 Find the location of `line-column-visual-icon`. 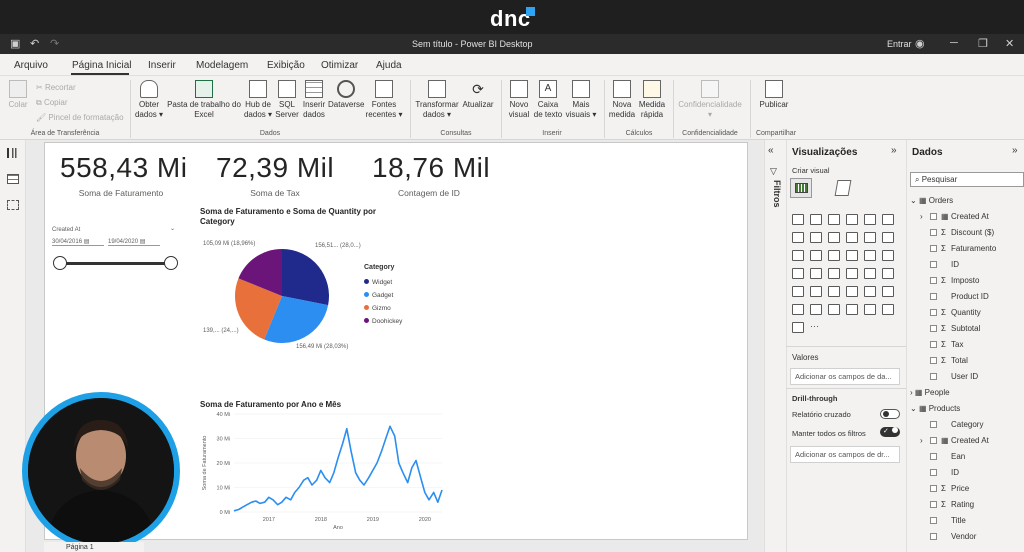

line-column-visual-icon is located at coordinates (852, 237).